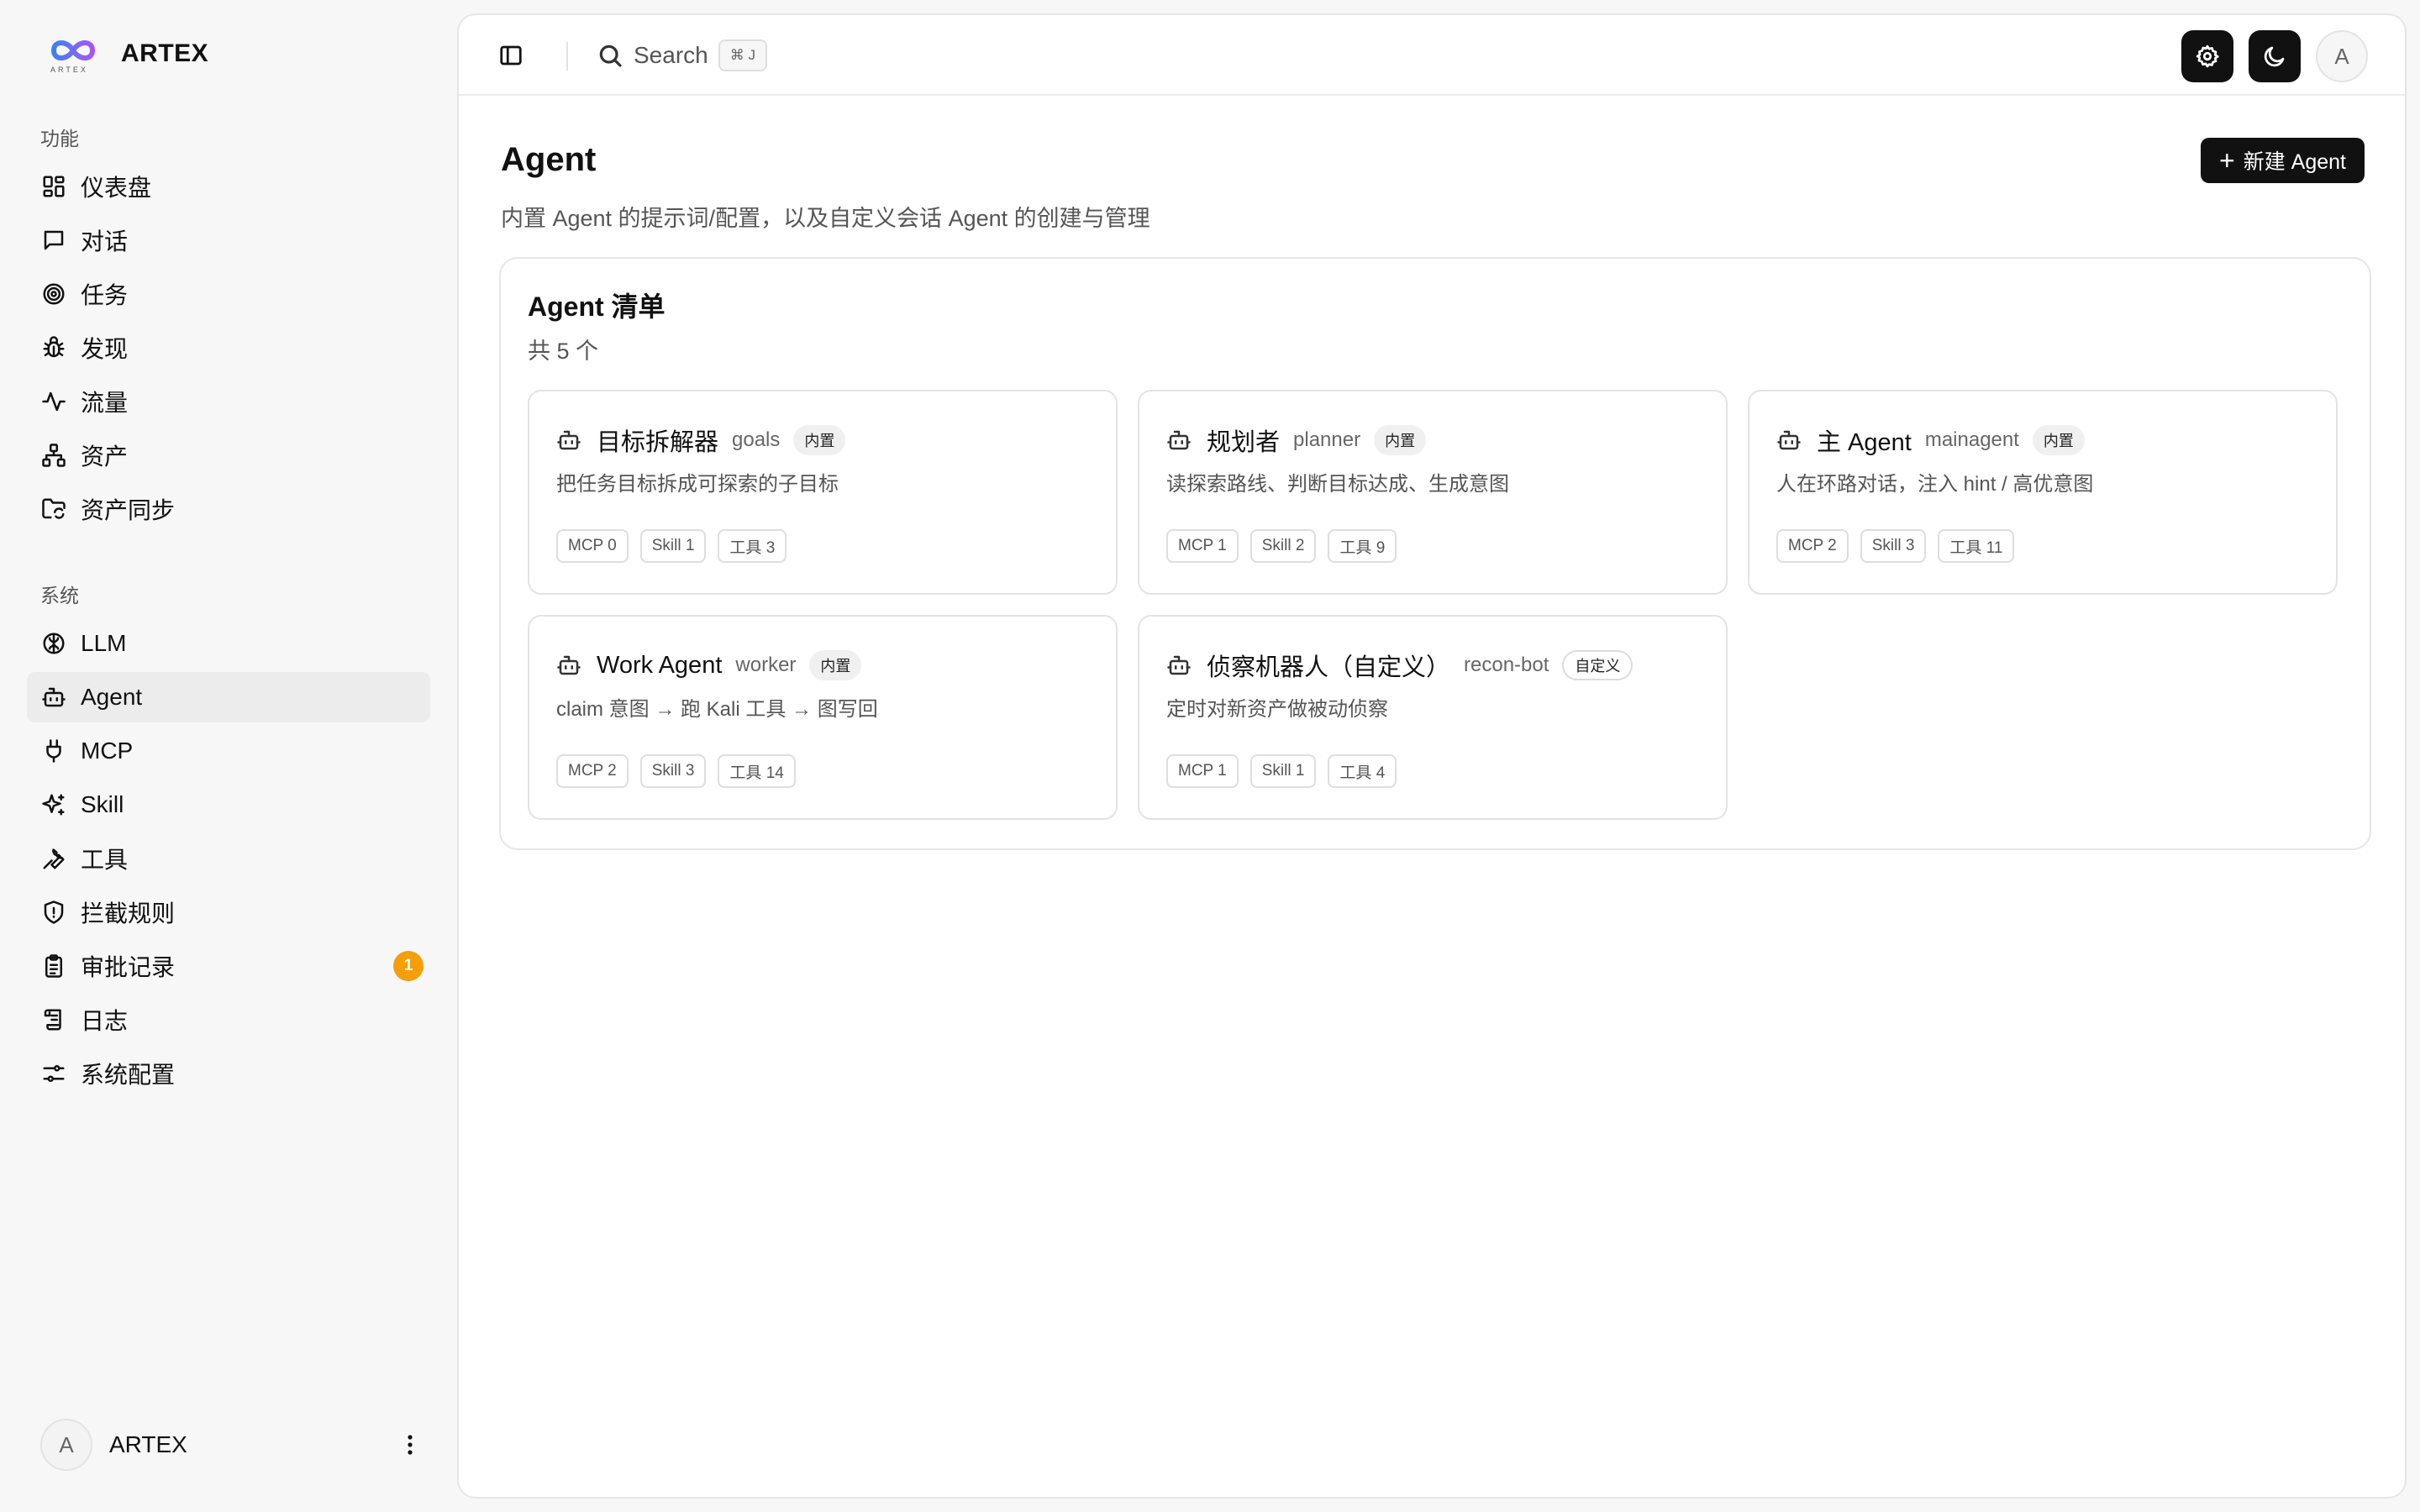 The width and height of the screenshot is (2420, 1512). Describe the element at coordinates (1400, 665) in the screenshot. I see `agent-card-header: 侦察机器人（自定义） recon-bot 自定义` at that location.